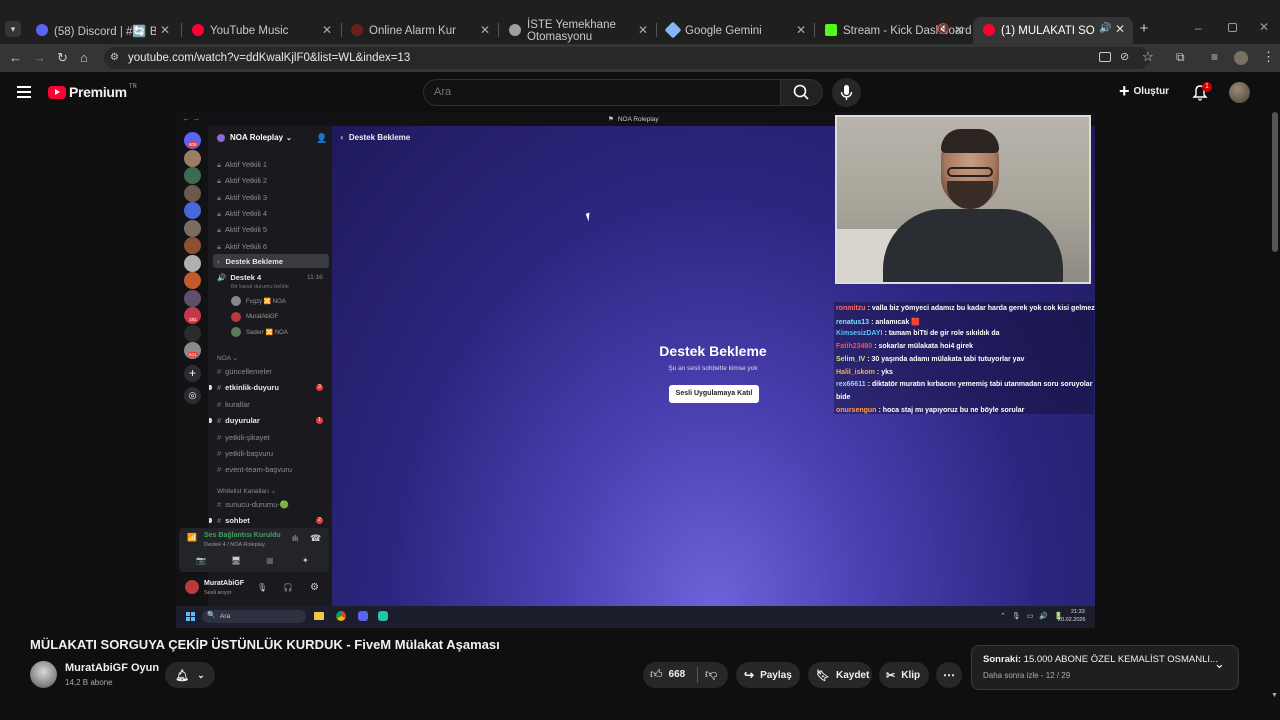 The image size is (1280, 720). Describe the element at coordinates (1241, 58) in the screenshot. I see `profile-avatar-icon` at that location.